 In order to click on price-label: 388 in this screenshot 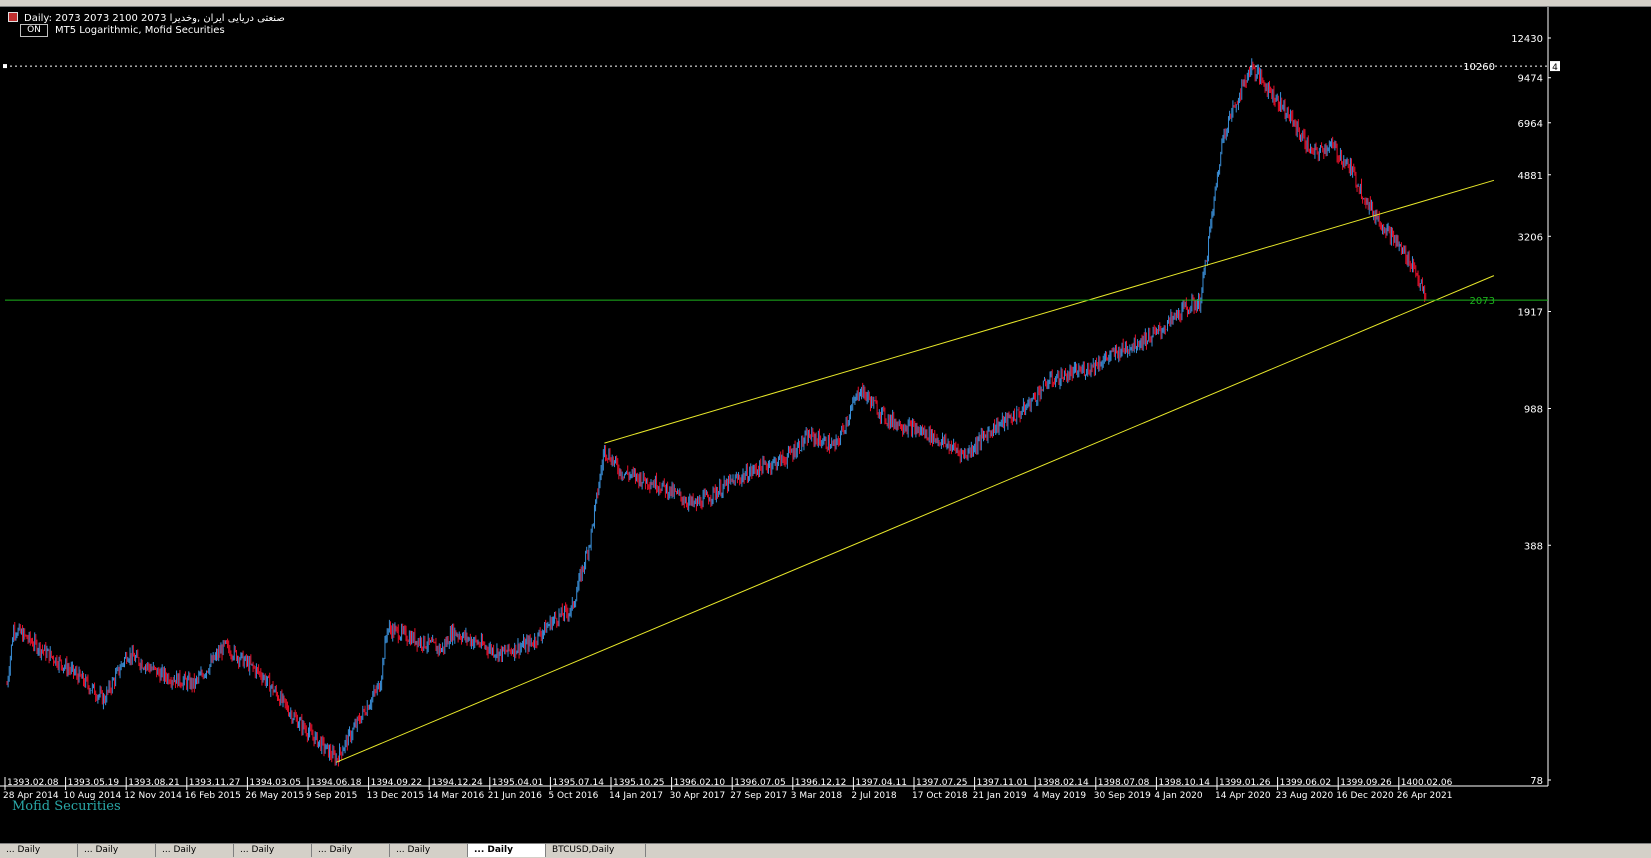, I will do `click(1533, 546)`.